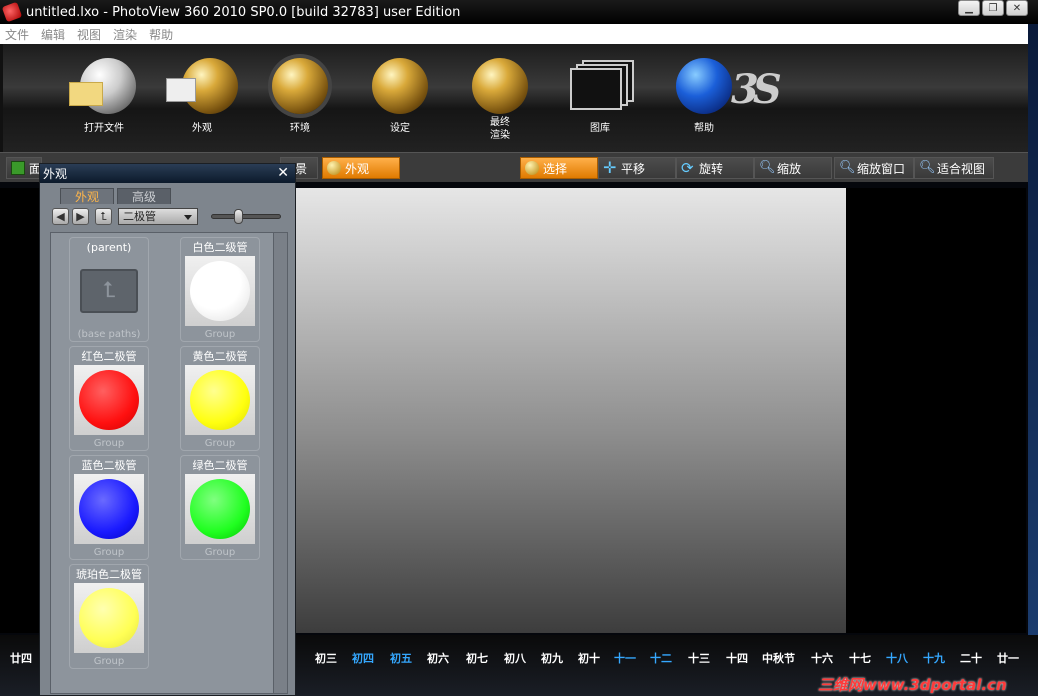 The image size is (1038, 696). What do you see at coordinates (115, 196) in the screenshot?
I see `panel-tabs: 外观 高级` at bounding box center [115, 196].